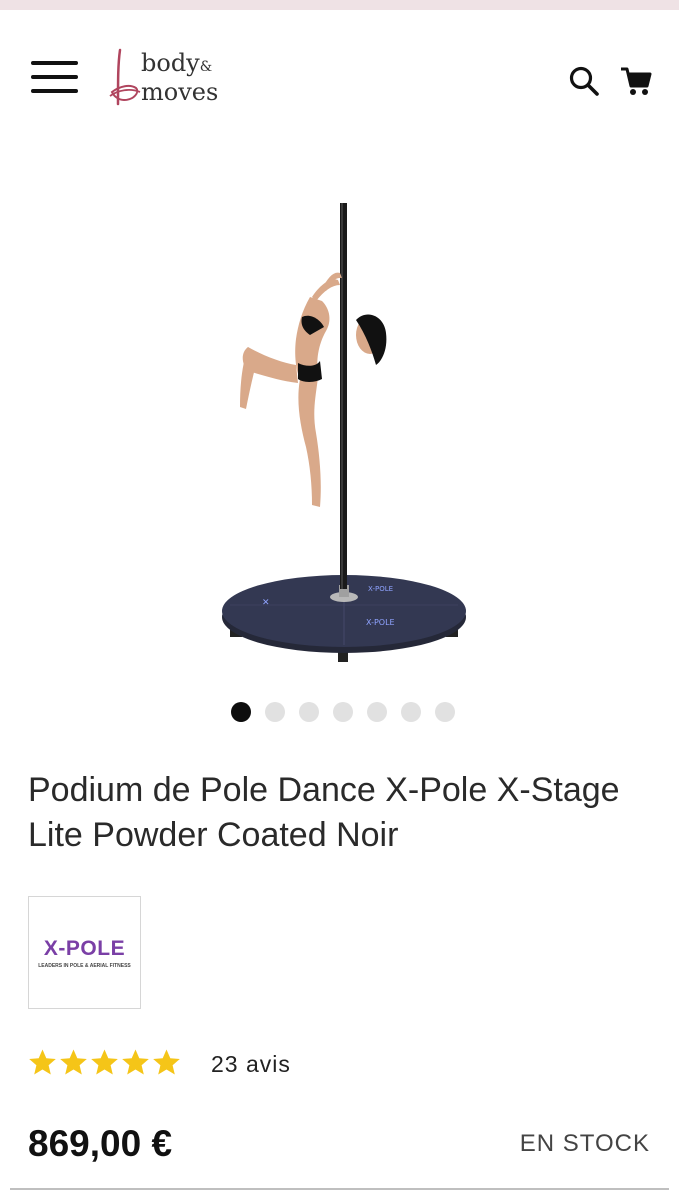 This screenshot has width=679, height=1200. I want to click on carousel-dots, so click(343, 712).